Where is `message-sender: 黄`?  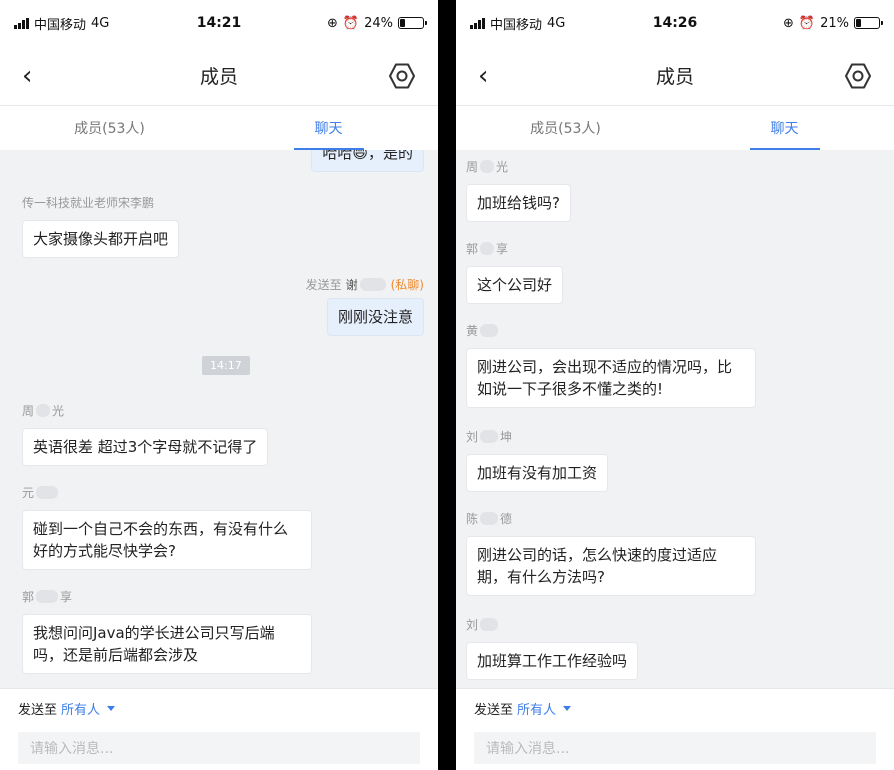 message-sender: 黄 is located at coordinates (611, 330).